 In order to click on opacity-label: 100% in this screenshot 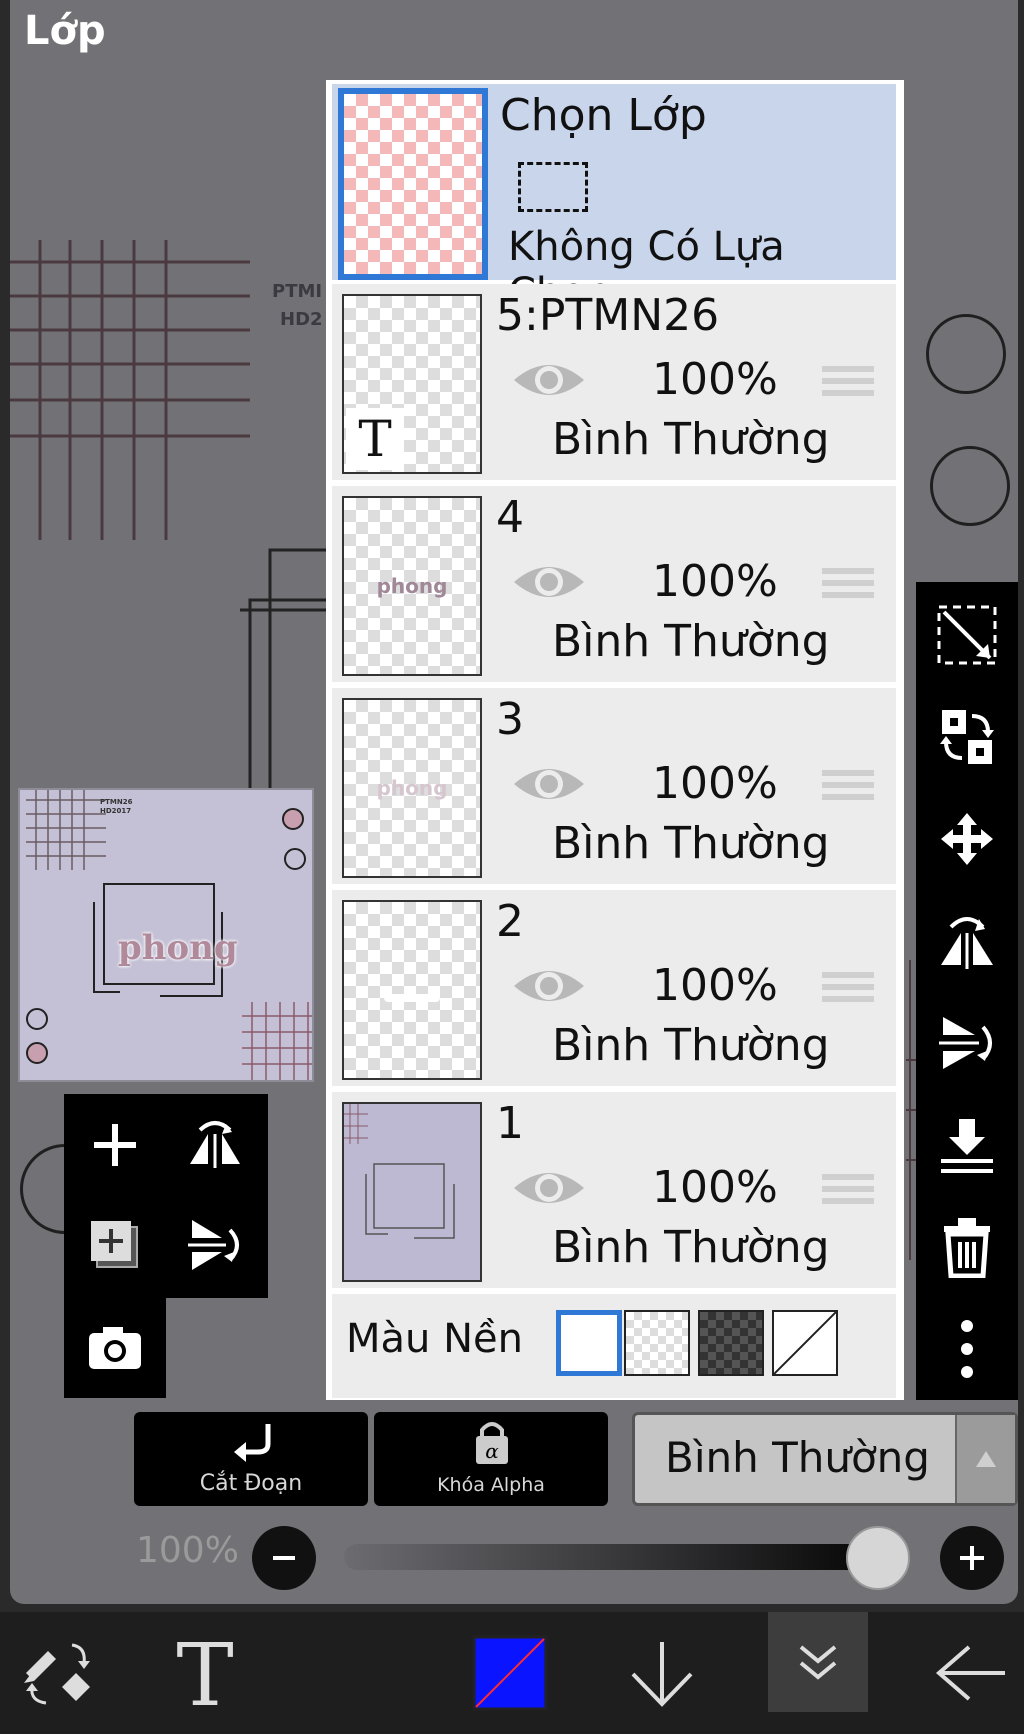, I will do `click(187, 1550)`.